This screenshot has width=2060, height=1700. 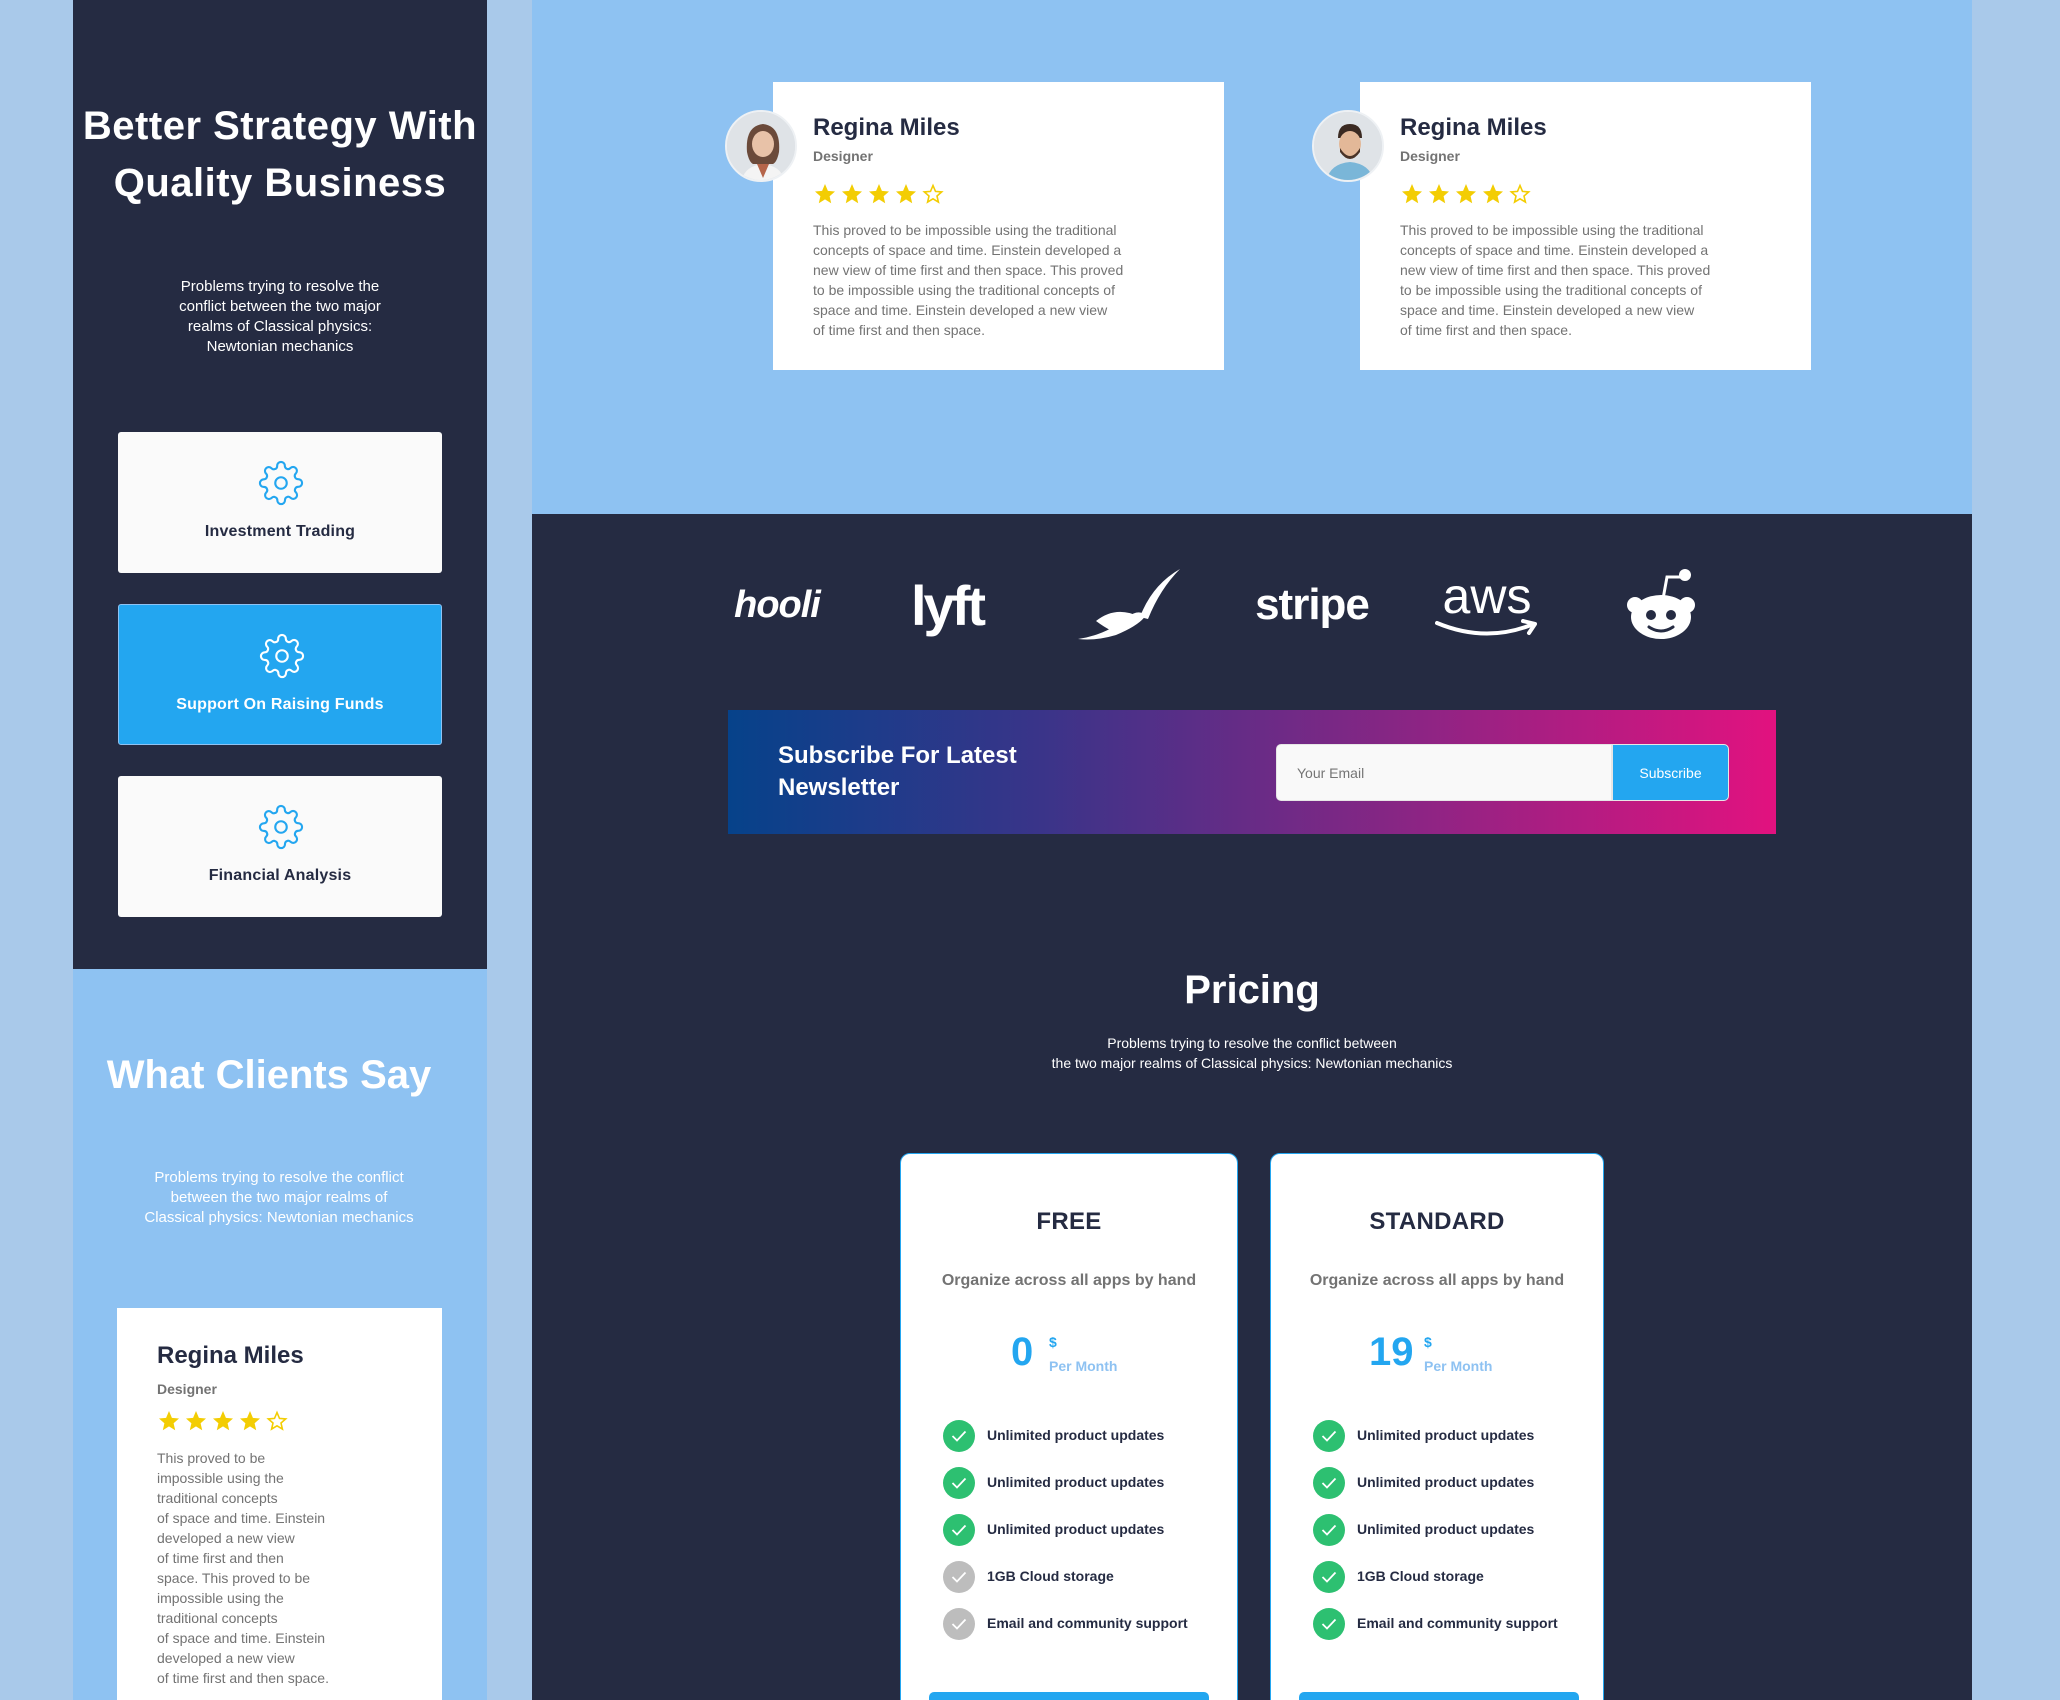 I want to click on lyft-logo: lyft, so click(x=947, y=605).